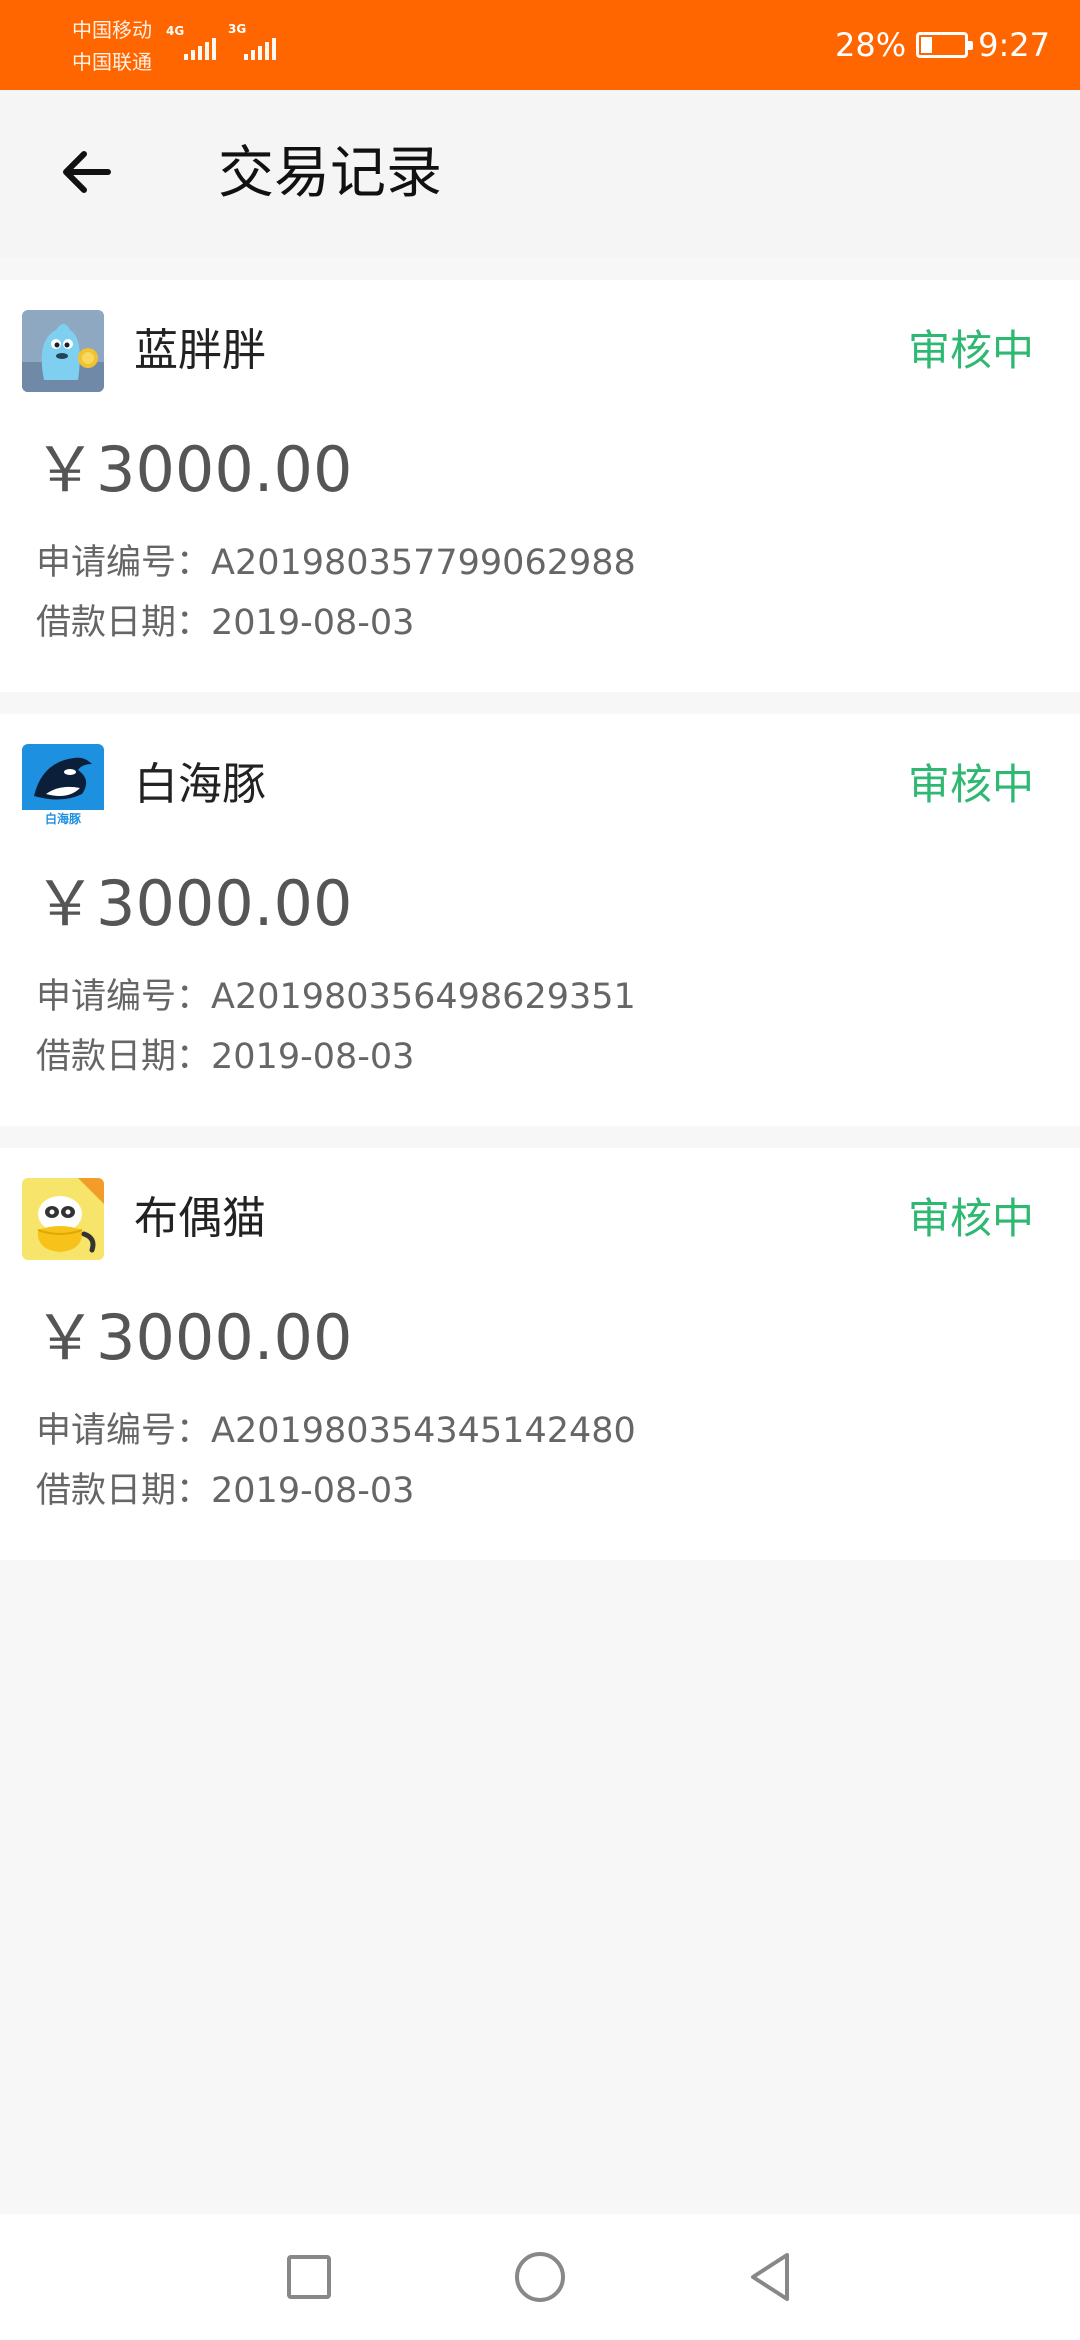 The height and width of the screenshot is (2340, 1080). I want to click on signal-1-icon, so click(200, 46).